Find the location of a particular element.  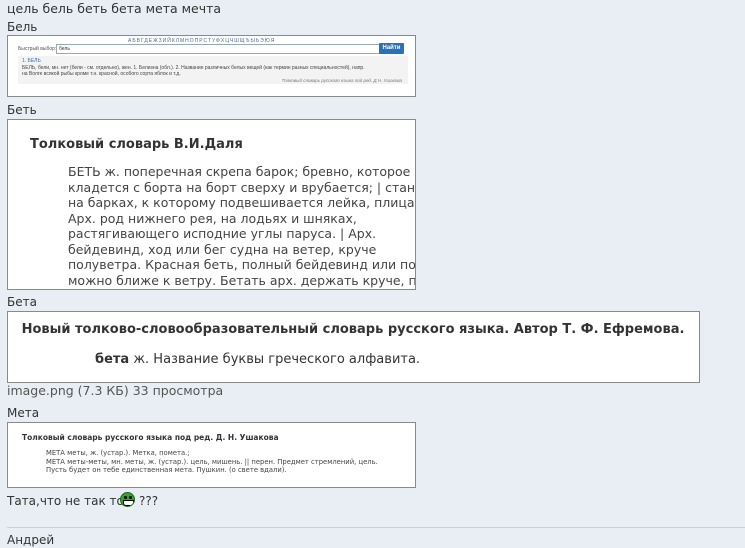

entry-headword: бета is located at coordinates (112, 359).